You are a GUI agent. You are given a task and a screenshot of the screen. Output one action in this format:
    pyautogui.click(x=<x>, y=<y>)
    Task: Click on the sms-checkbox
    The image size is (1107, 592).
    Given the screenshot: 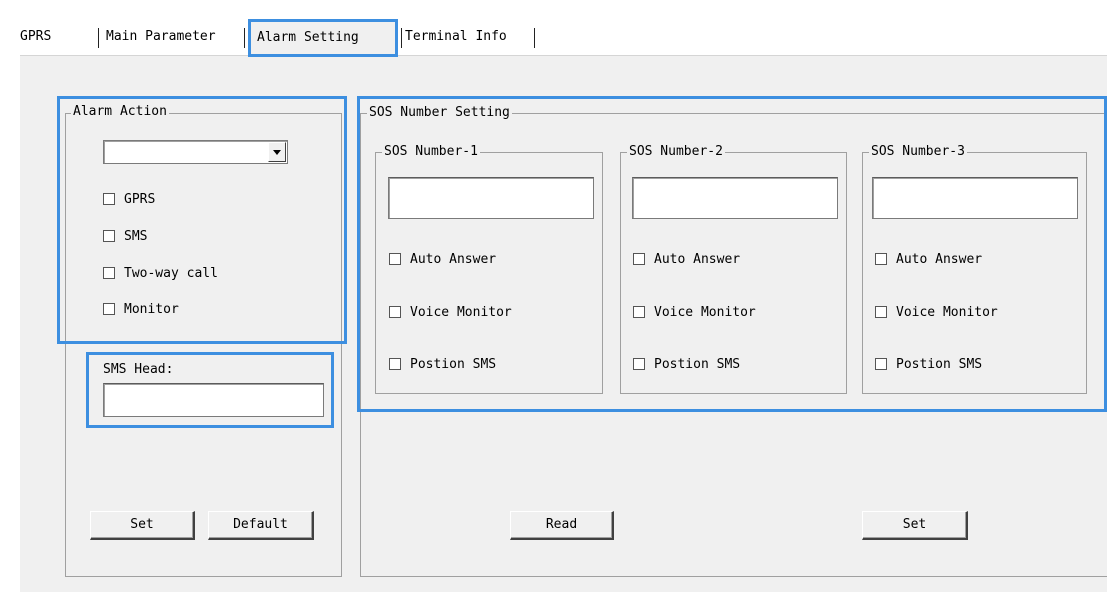 What is the action you would take?
    pyautogui.click(x=109, y=236)
    